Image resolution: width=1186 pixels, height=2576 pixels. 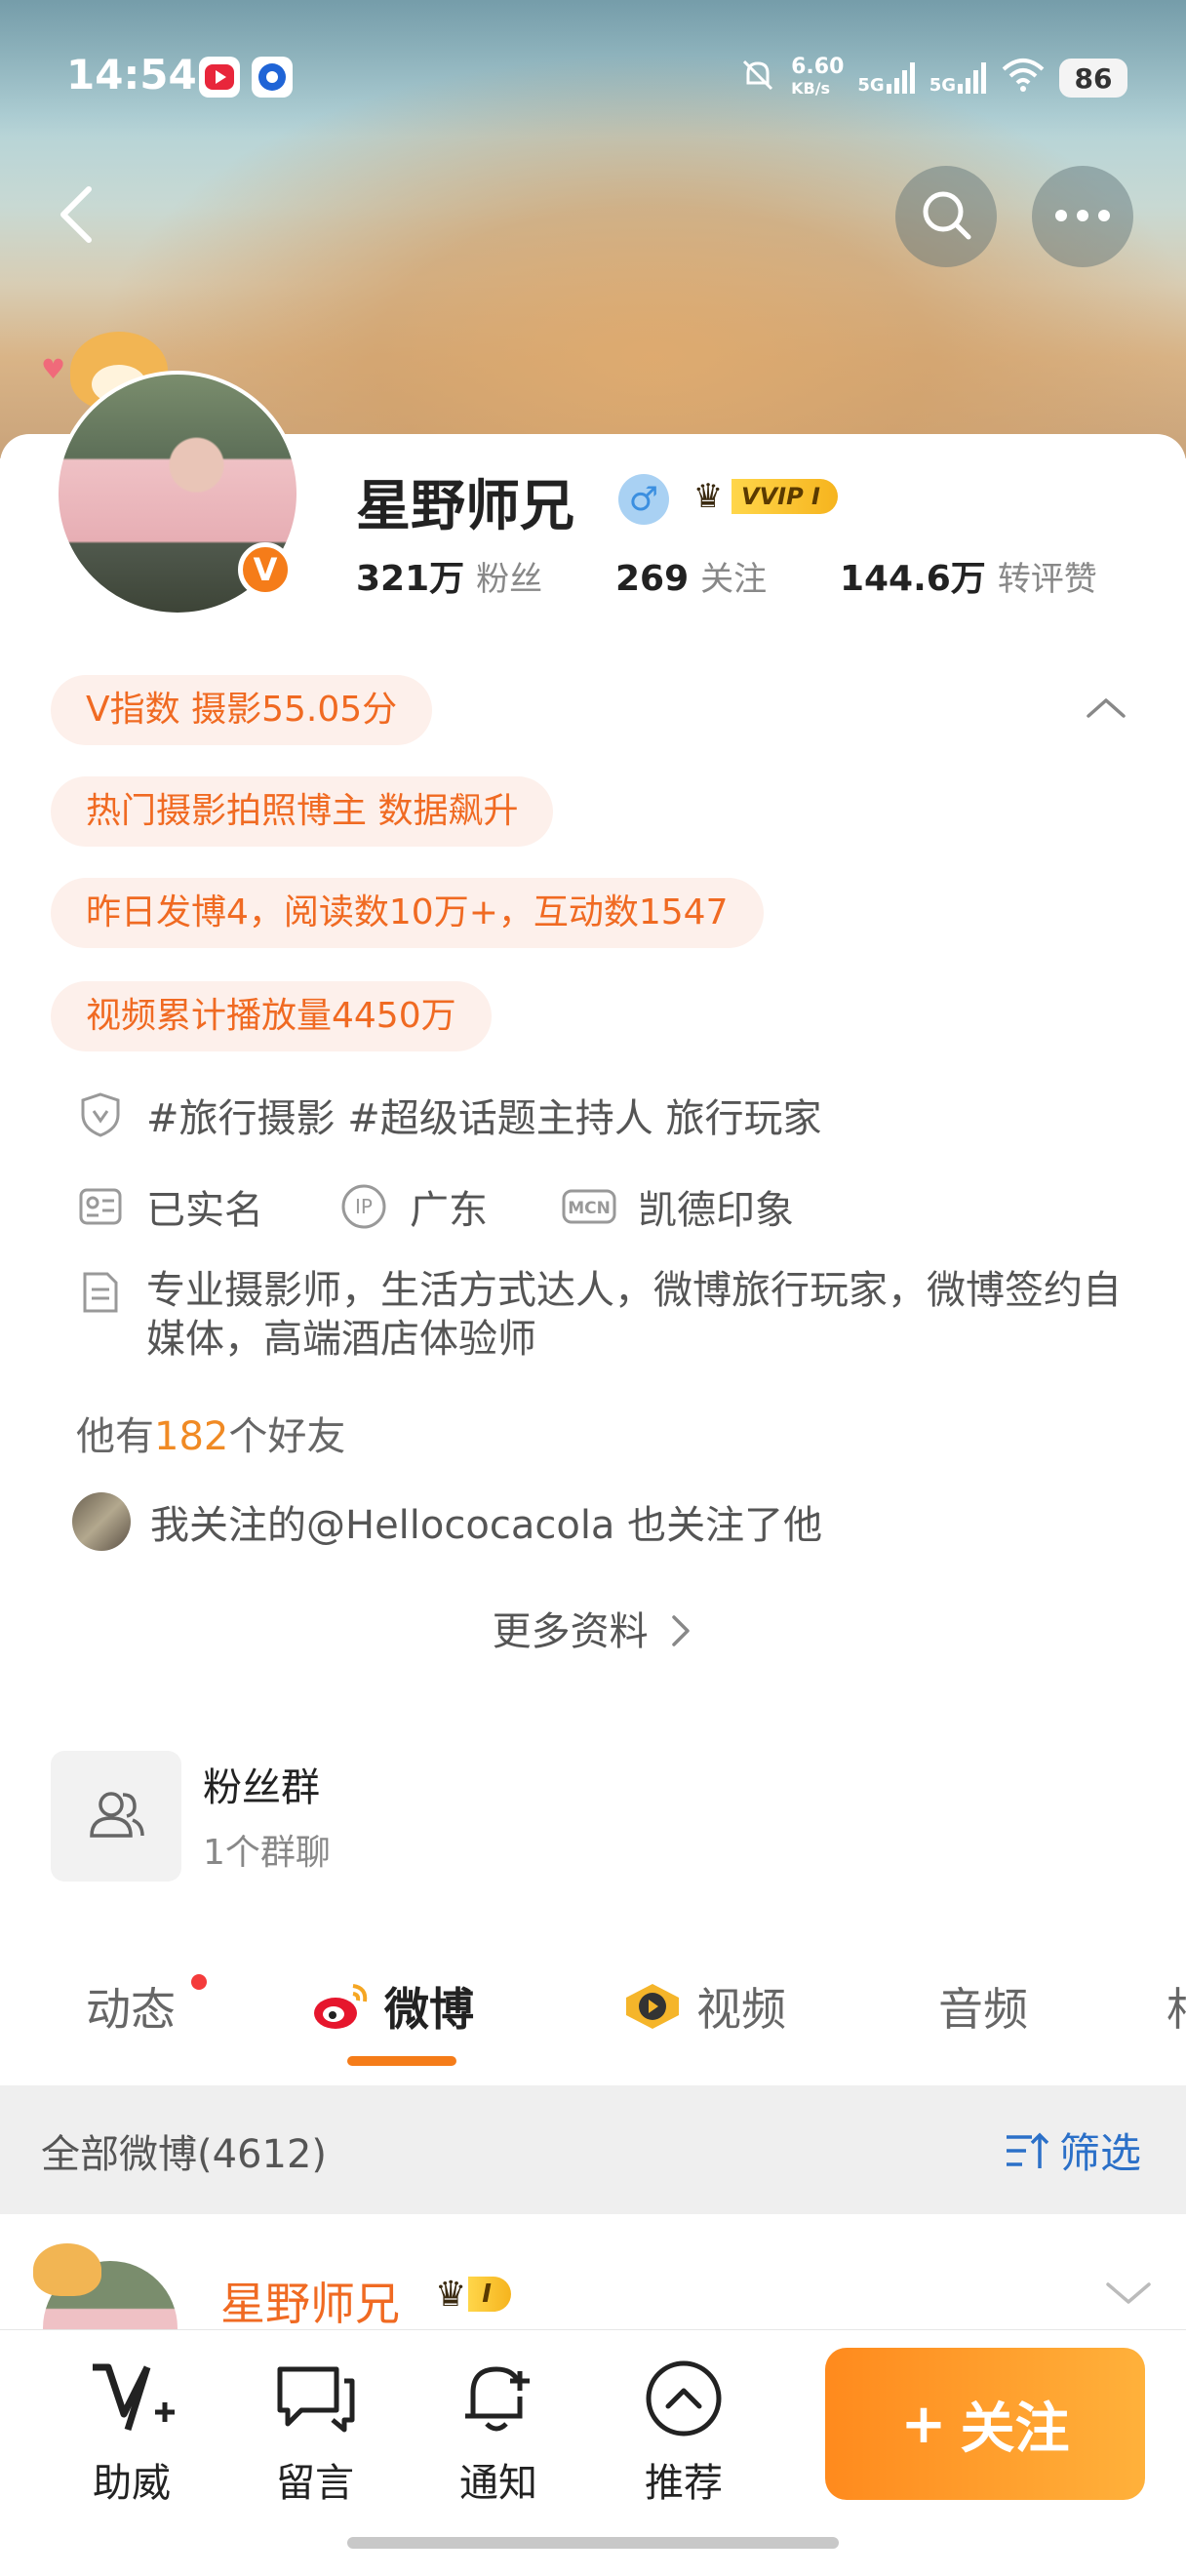 What do you see at coordinates (261, 1784) in the screenshot?
I see `fan-group-title: 粉丝群` at bounding box center [261, 1784].